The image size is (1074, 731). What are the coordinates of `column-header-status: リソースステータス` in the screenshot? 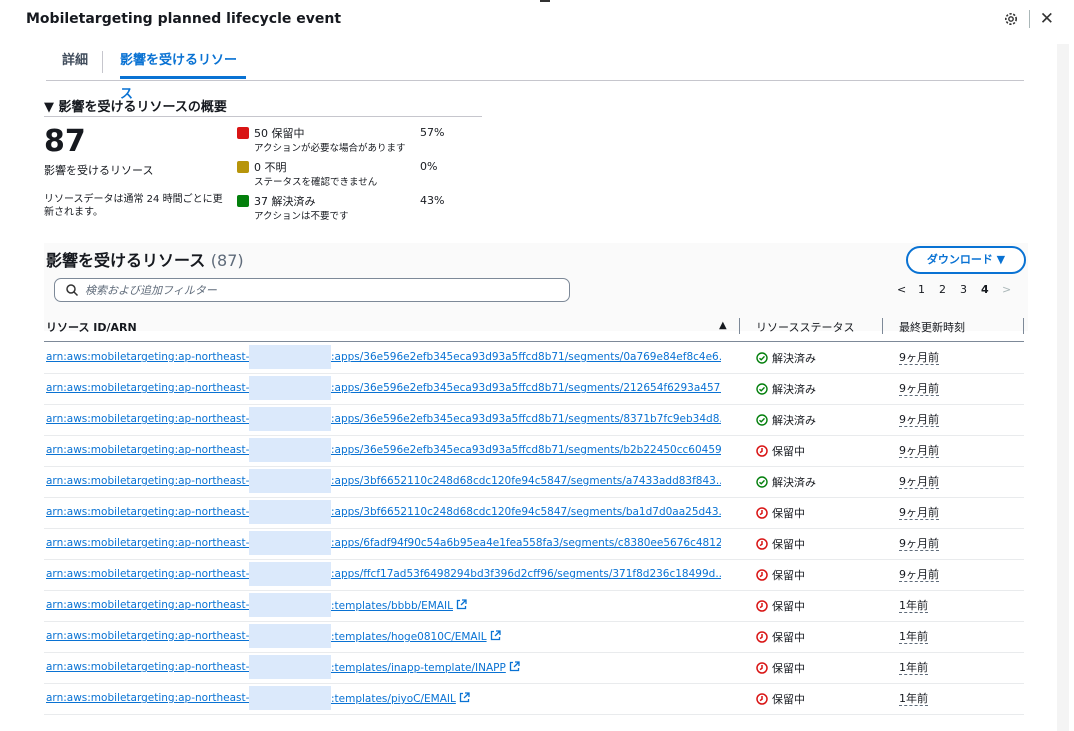 It's located at (805, 327).